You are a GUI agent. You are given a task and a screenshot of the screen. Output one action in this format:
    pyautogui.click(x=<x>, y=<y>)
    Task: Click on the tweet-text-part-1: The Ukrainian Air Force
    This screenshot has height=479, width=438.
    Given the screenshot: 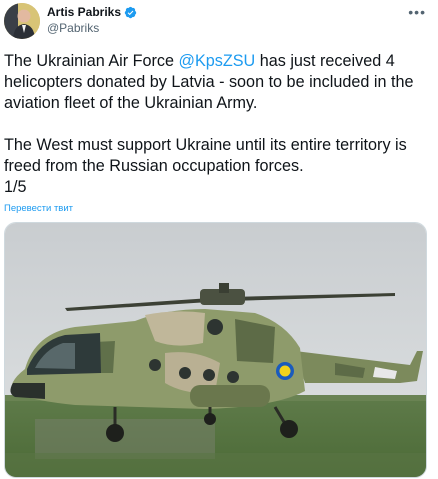 What is the action you would take?
    pyautogui.click(x=91, y=61)
    